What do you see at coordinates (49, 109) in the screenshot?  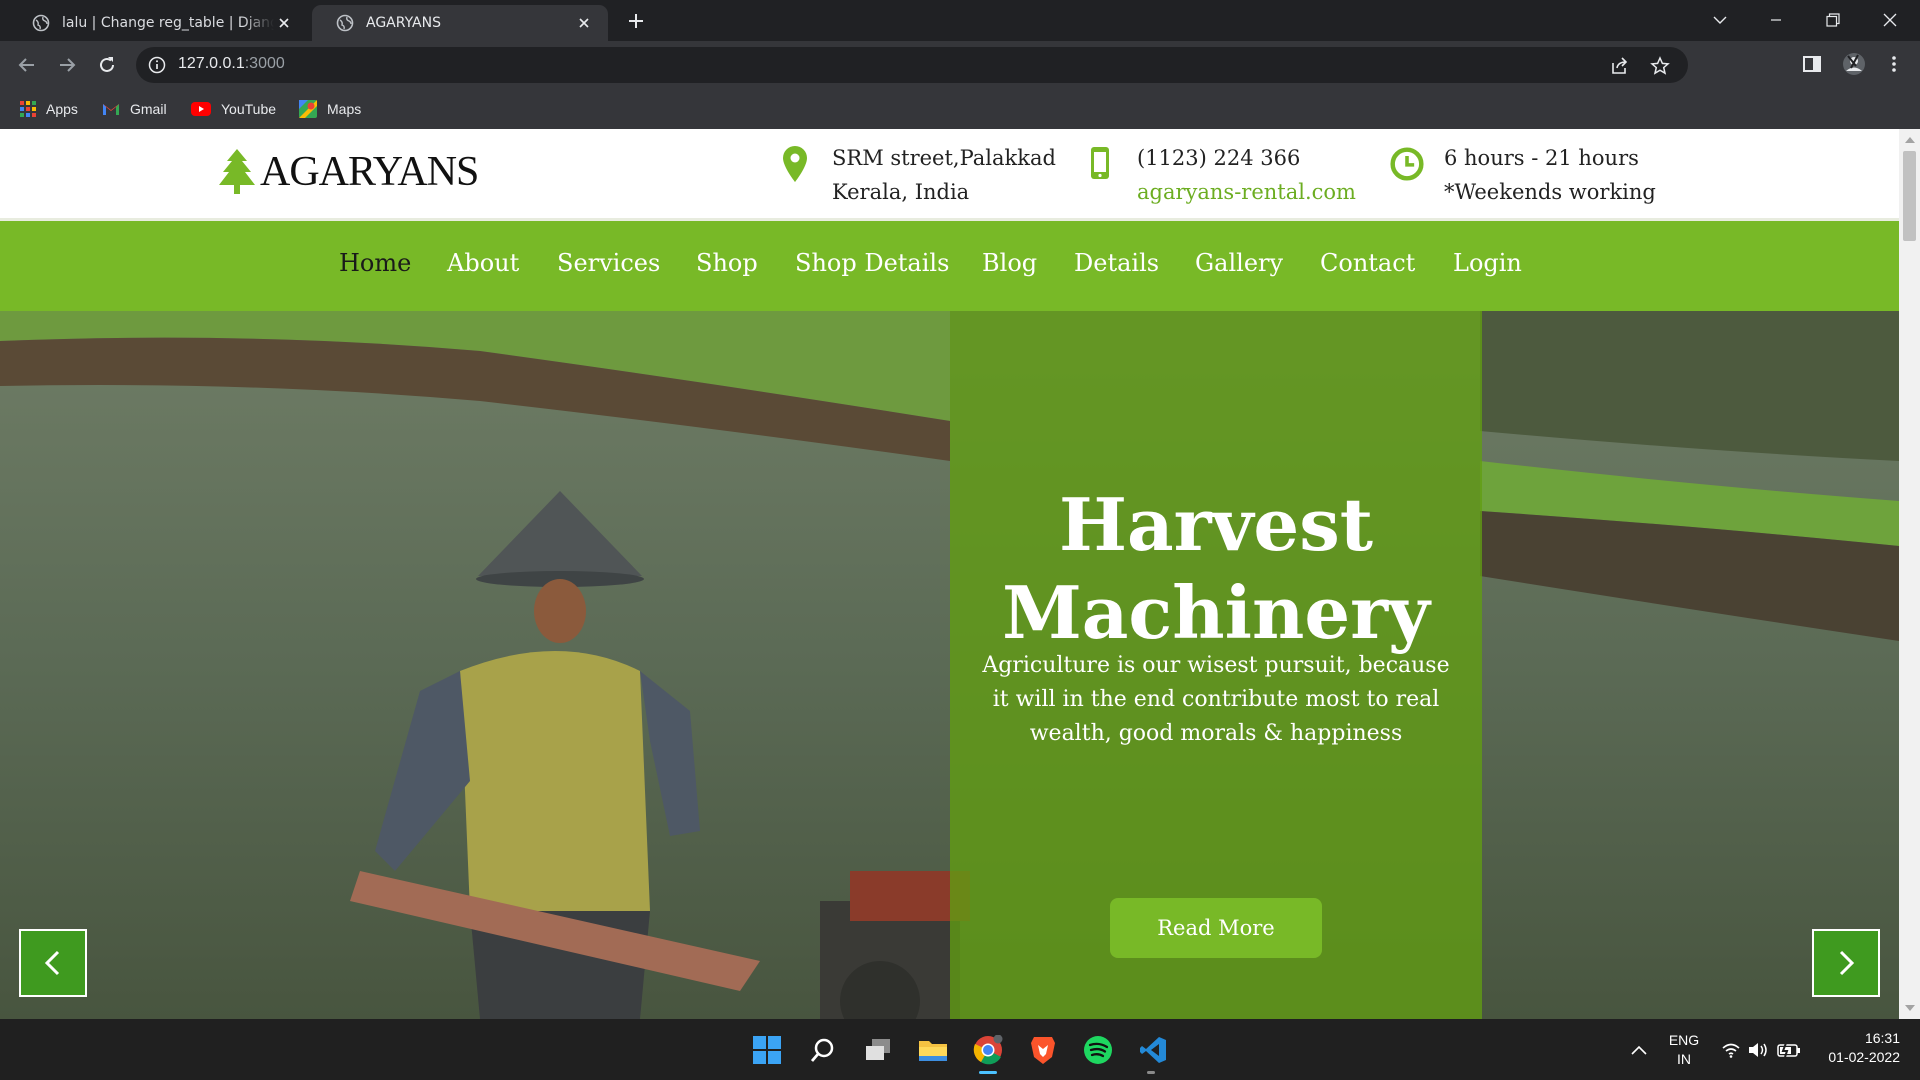 I see `bookmark-apps: Apps` at bounding box center [49, 109].